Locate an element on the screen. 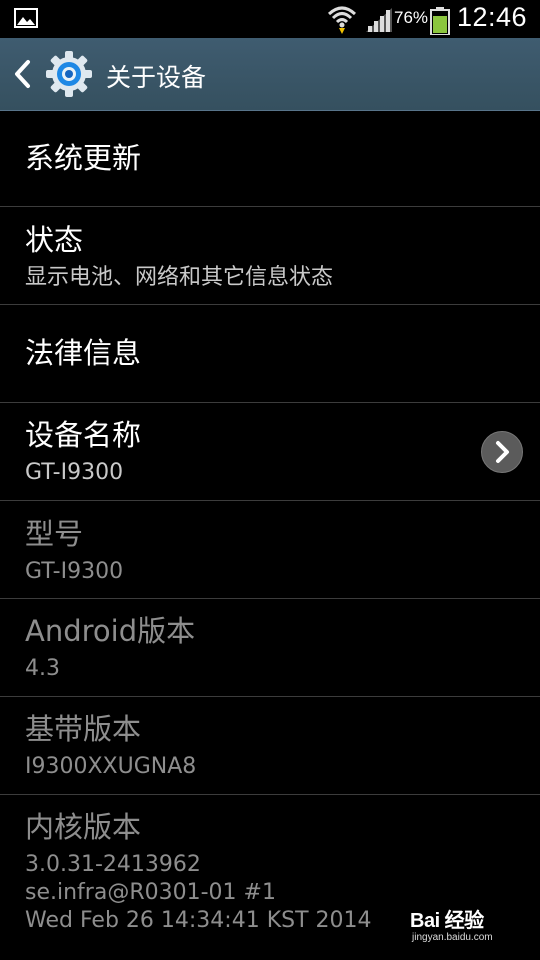 Image resolution: width=540 pixels, height=960 pixels. list-item-android-version: Android版本 4.3 is located at coordinates (270, 648).